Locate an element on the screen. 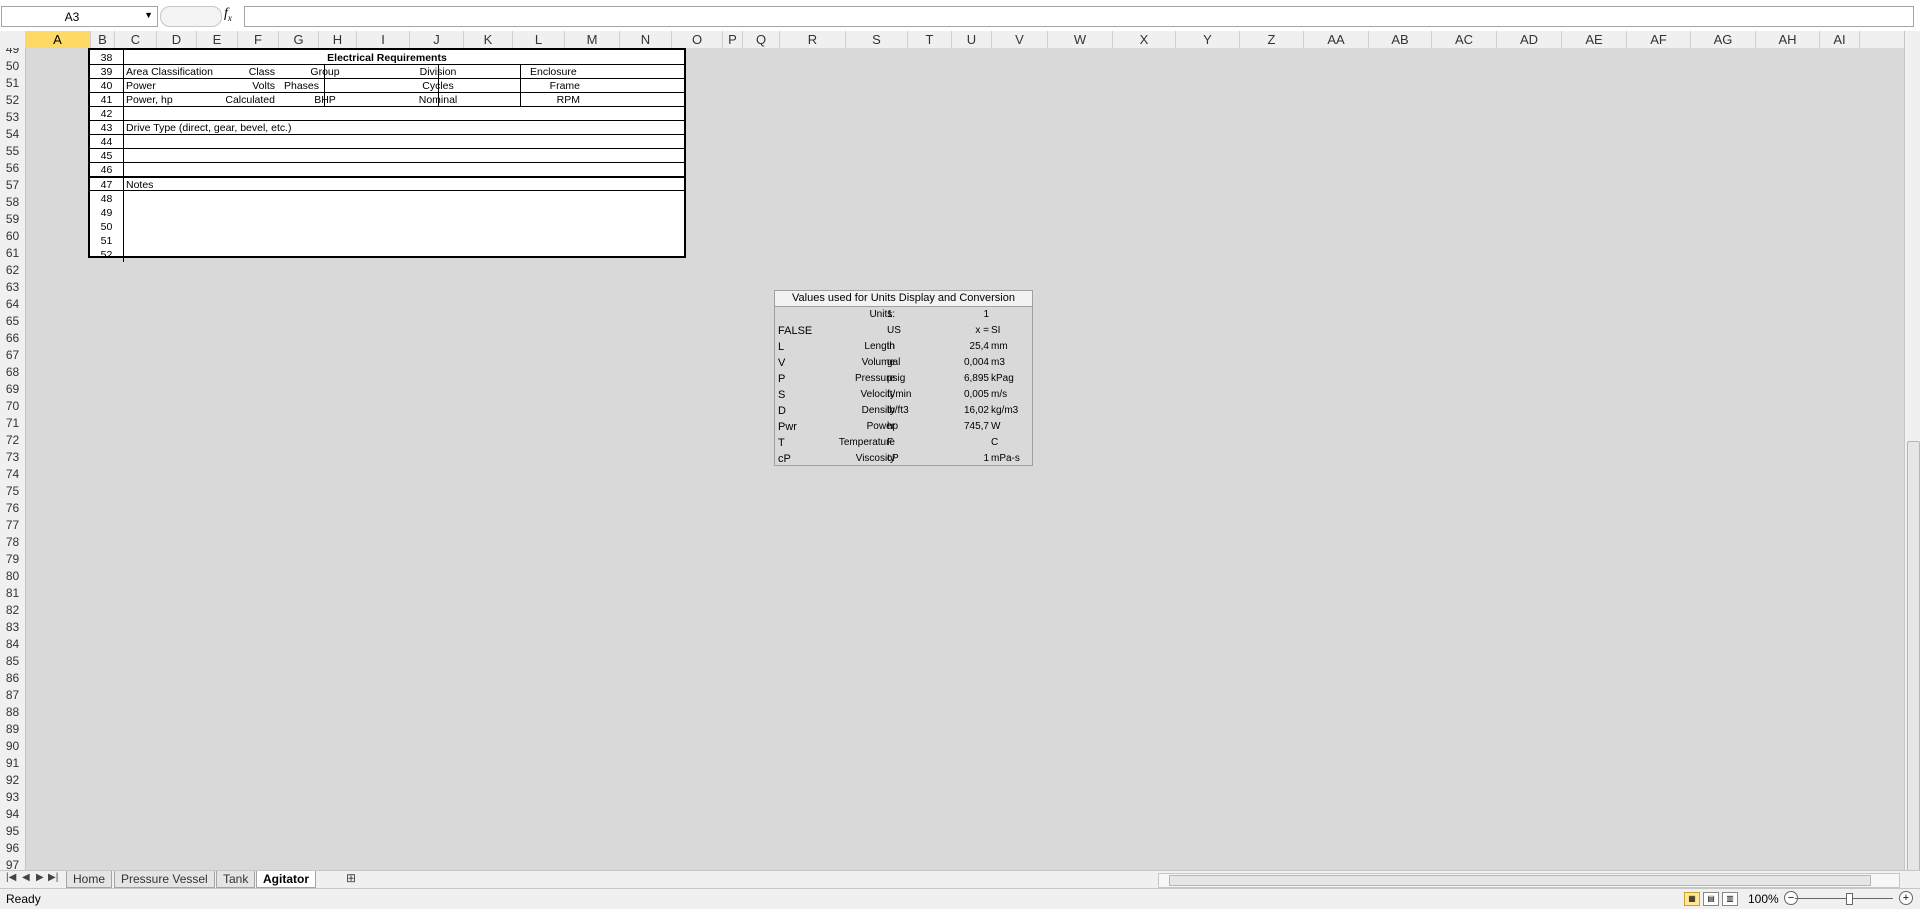 Image resolution: width=1920 pixels, height=909 pixels. horizontal-scroll-thumb is located at coordinates (1520, 880).